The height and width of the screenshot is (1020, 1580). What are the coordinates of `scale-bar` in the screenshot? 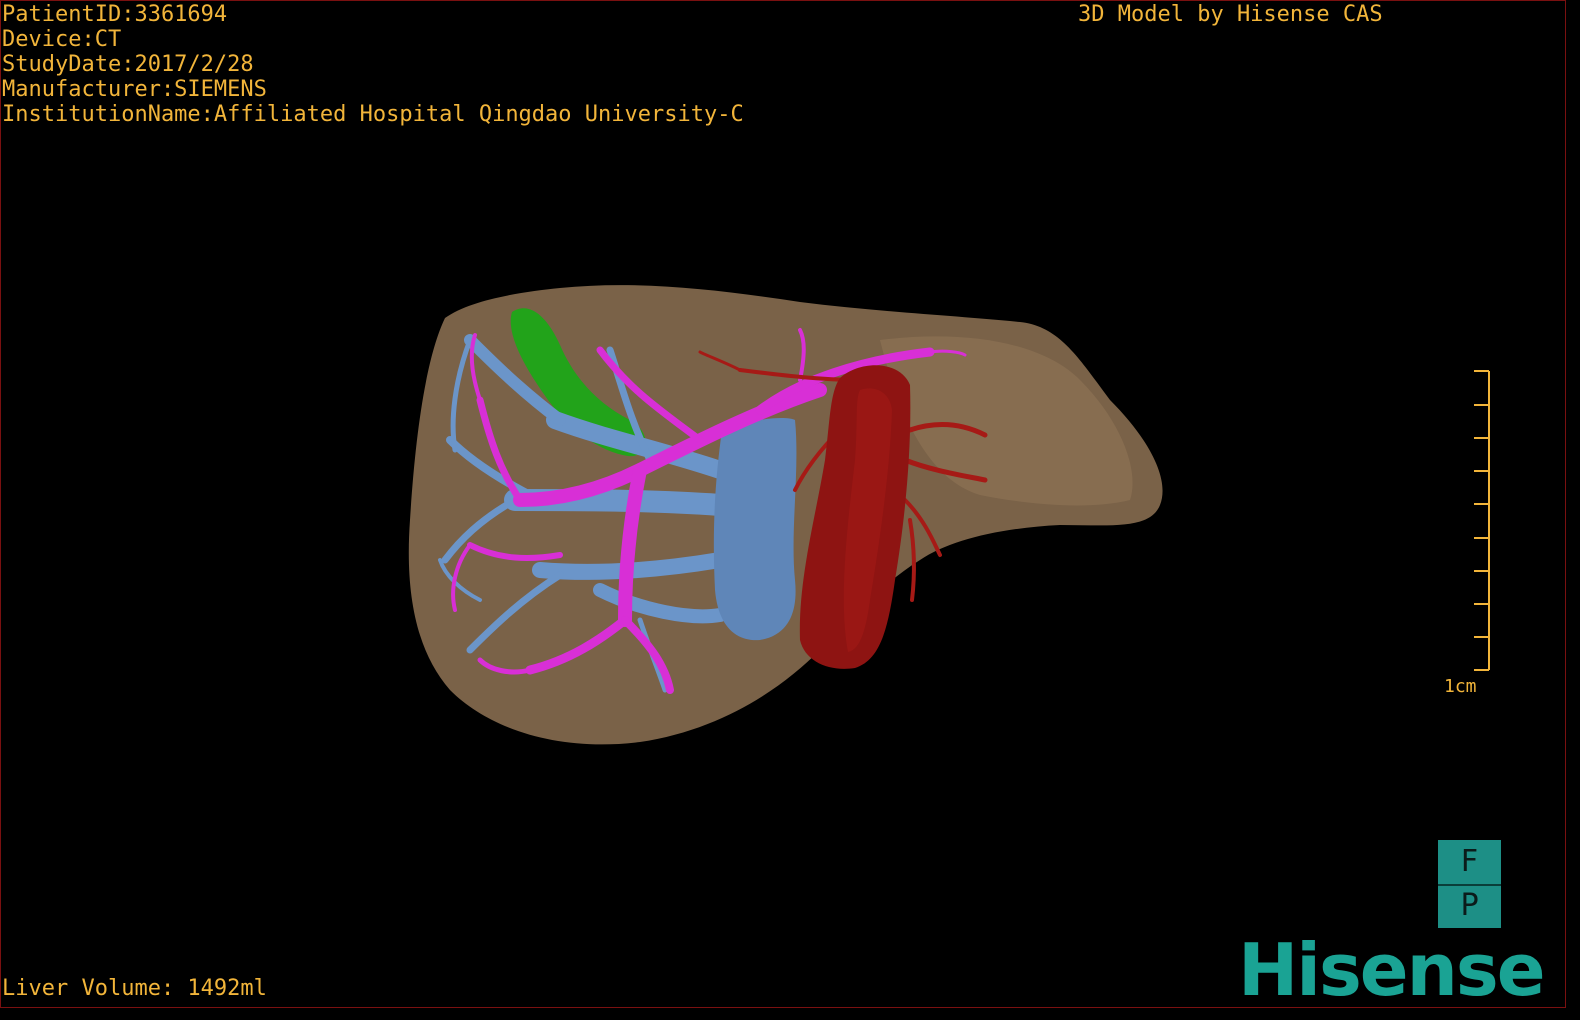 It's located at (1482, 520).